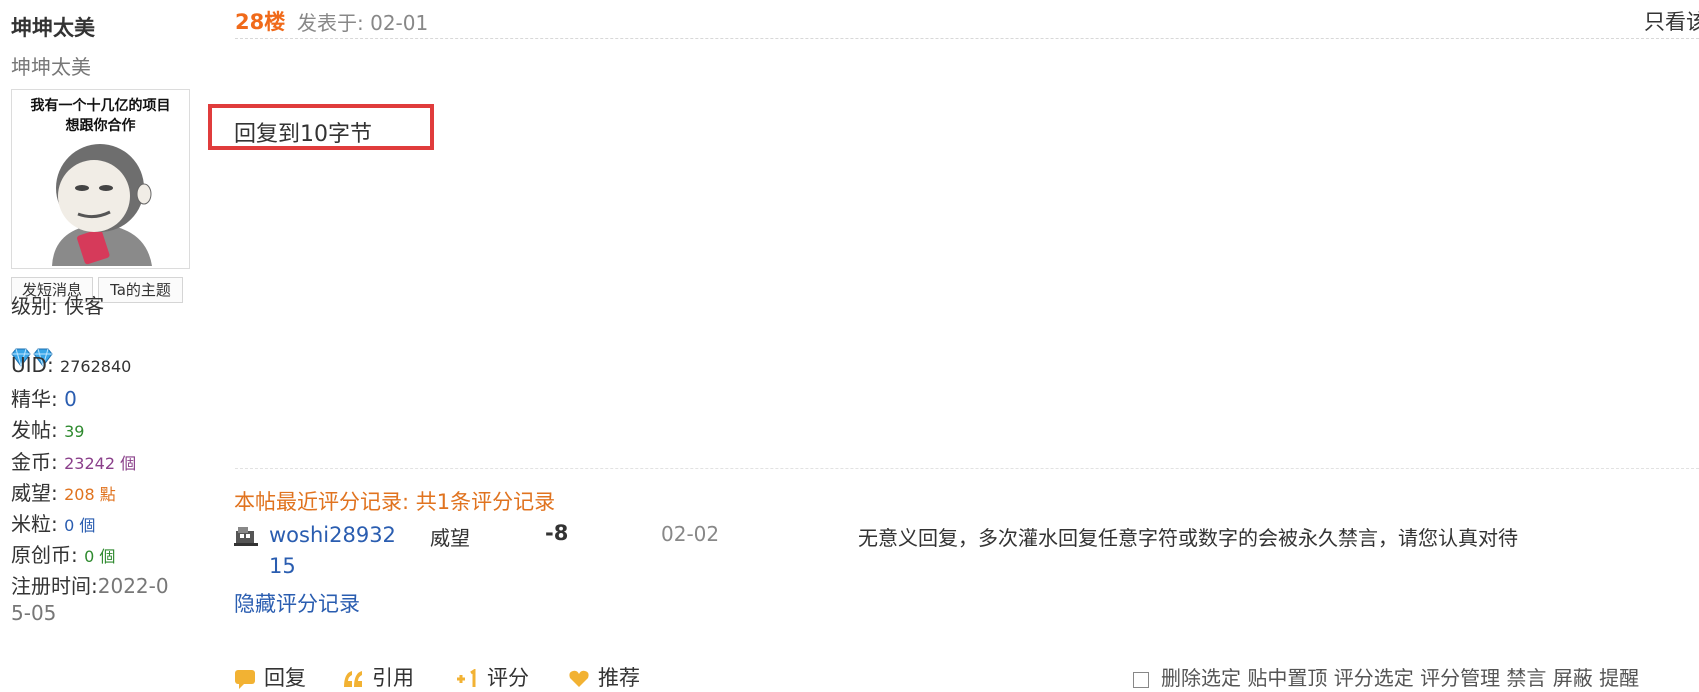 The width and height of the screenshot is (1699, 692). I want to click on rating-date: 02-02, so click(690, 534).